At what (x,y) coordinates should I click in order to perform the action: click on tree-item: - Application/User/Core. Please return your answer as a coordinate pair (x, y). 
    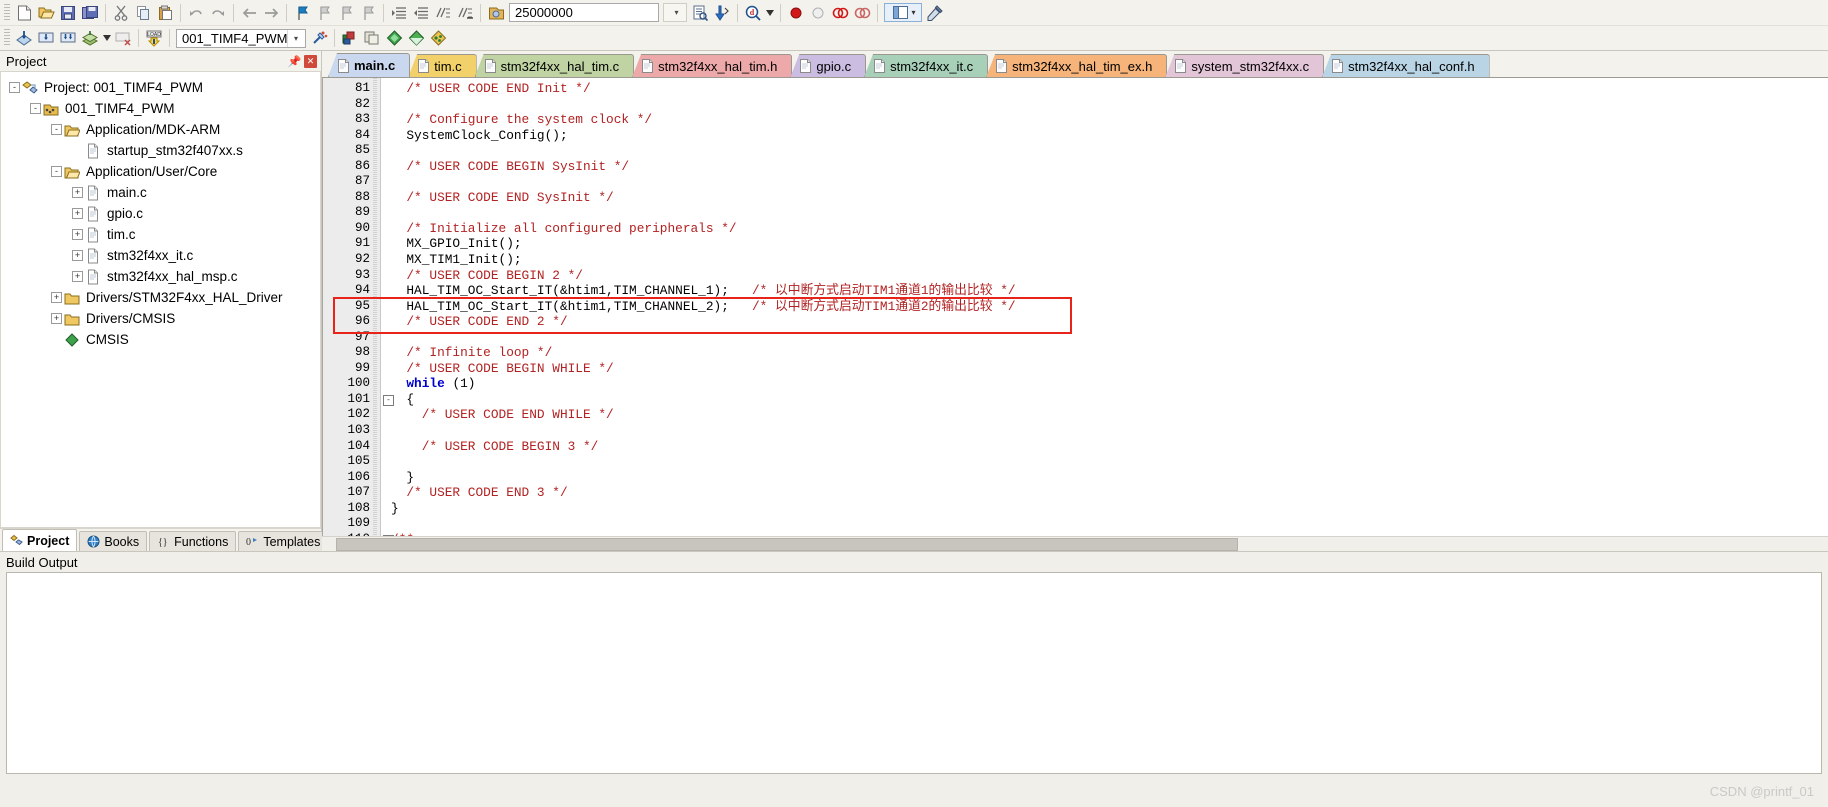
    Looking at the image, I should click on (160, 171).